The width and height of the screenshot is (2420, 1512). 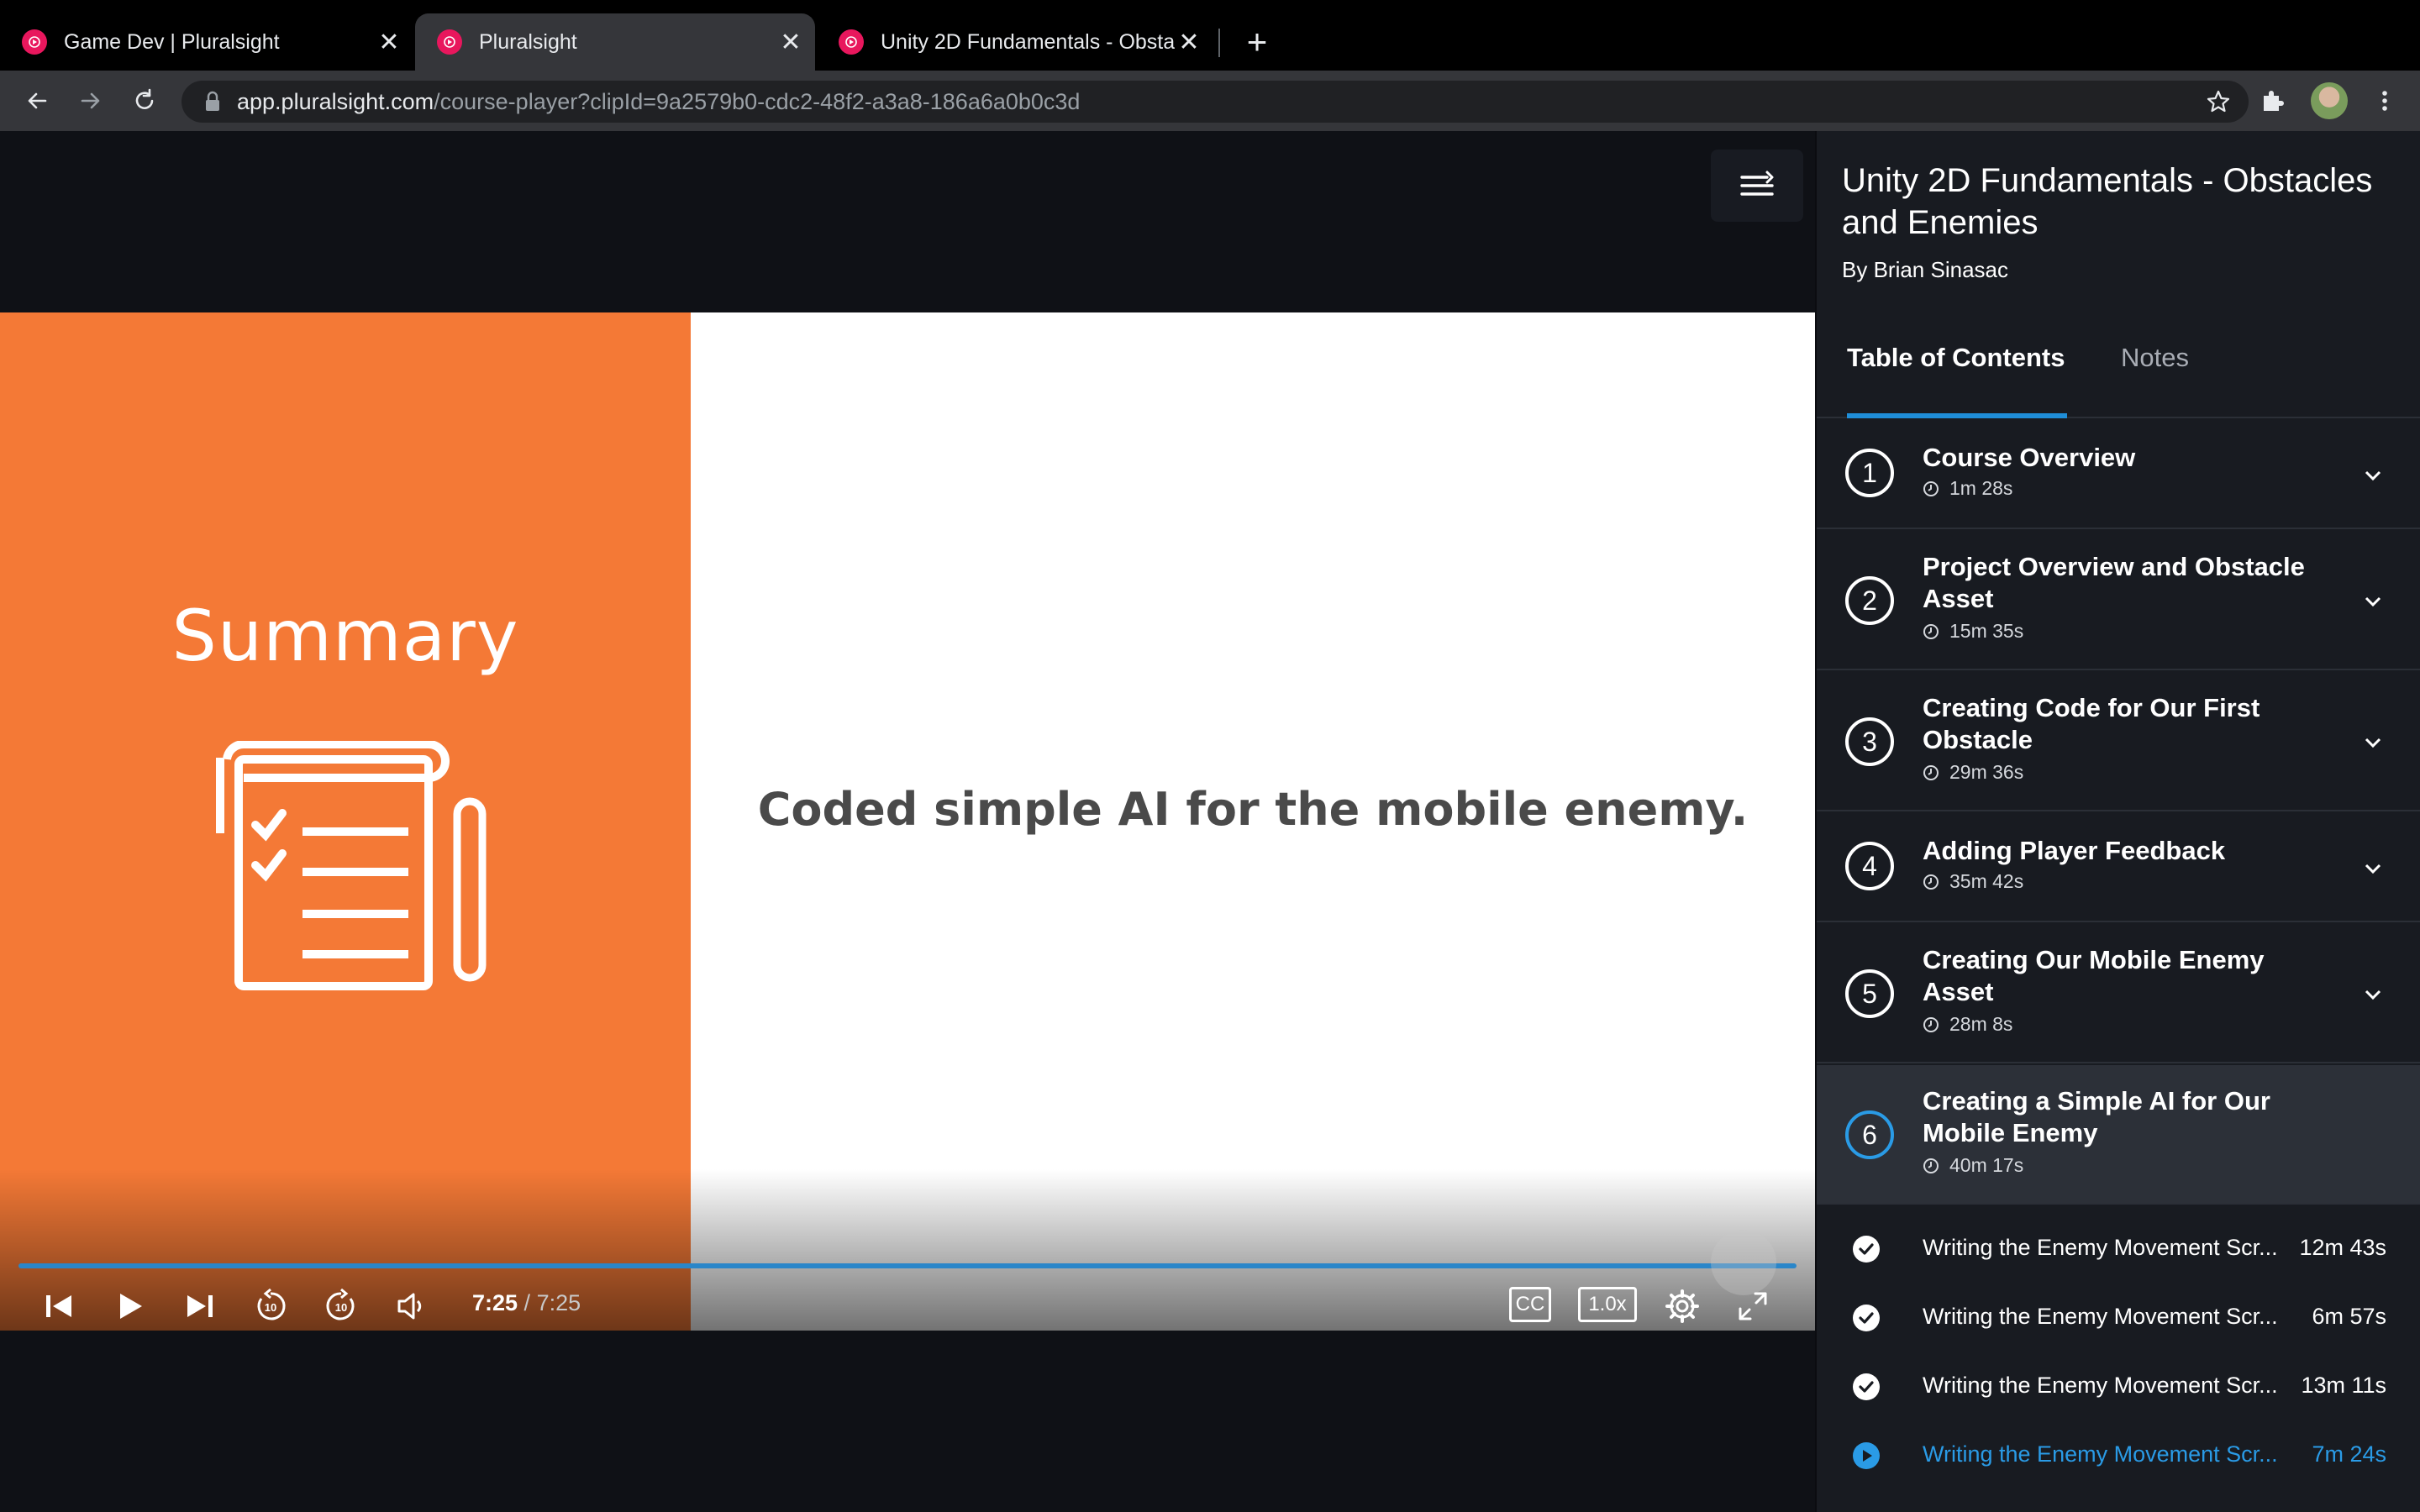 I want to click on active-tab-indicator, so click(x=1957, y=415).